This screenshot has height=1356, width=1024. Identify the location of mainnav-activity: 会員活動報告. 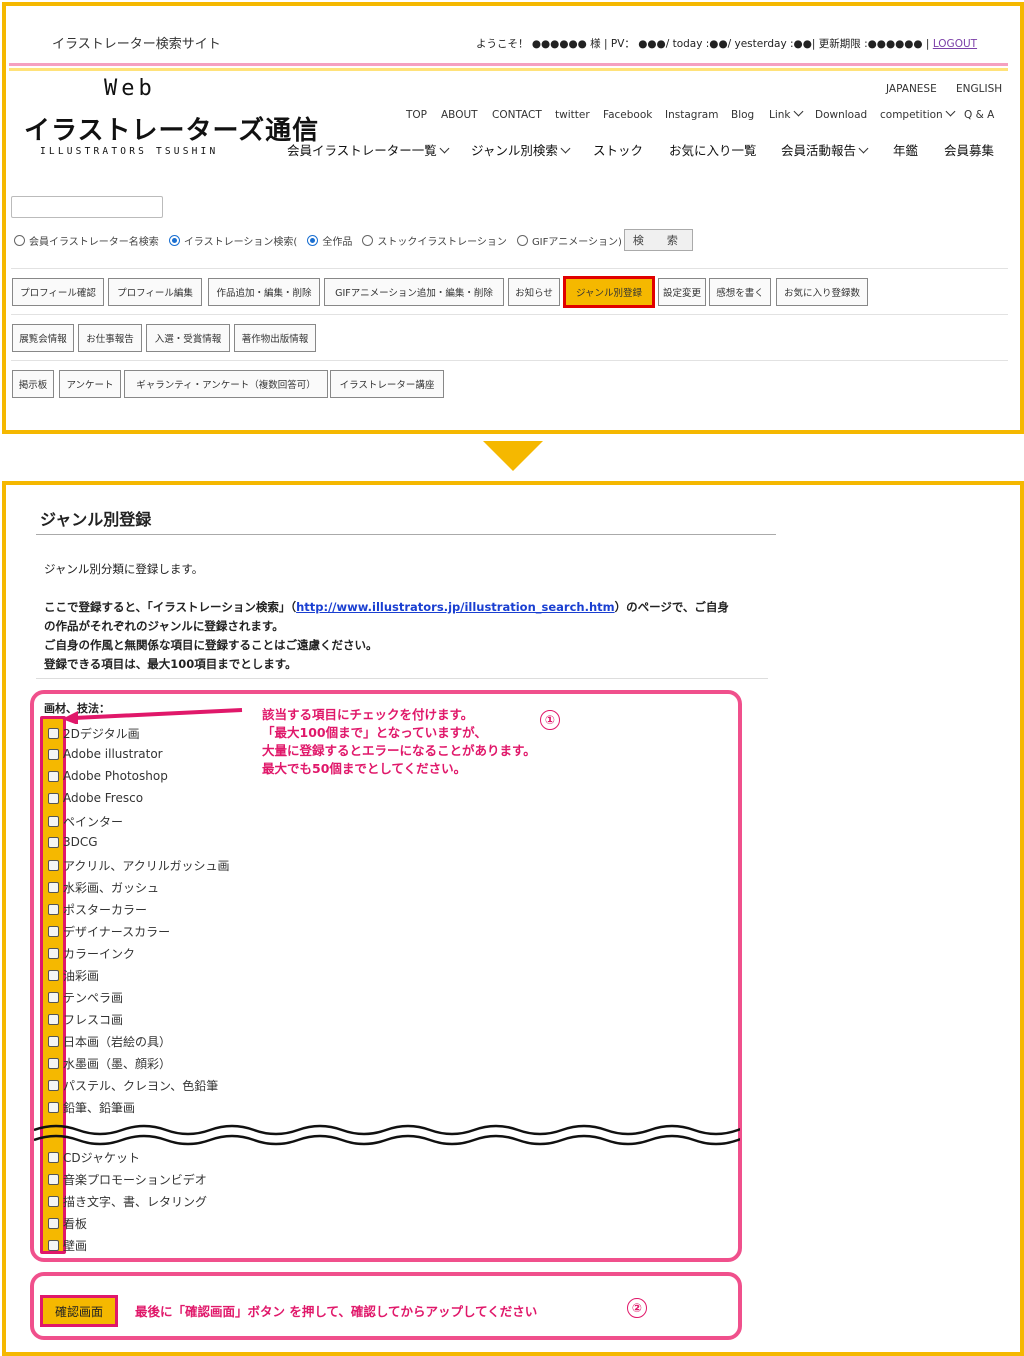
(825, 149).